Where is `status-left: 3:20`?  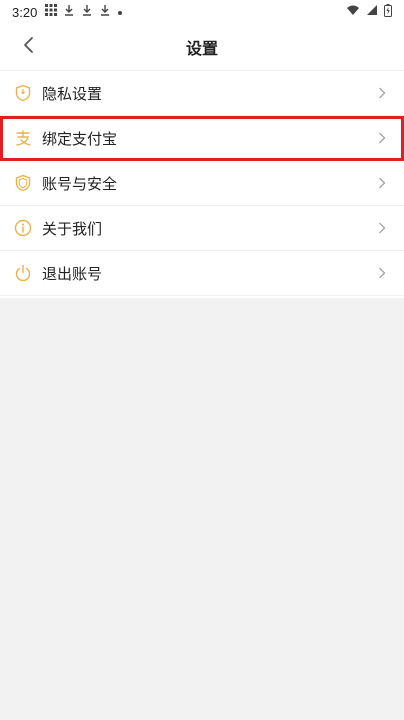 status-left: 3:20 is located at coordinates (67, 12).